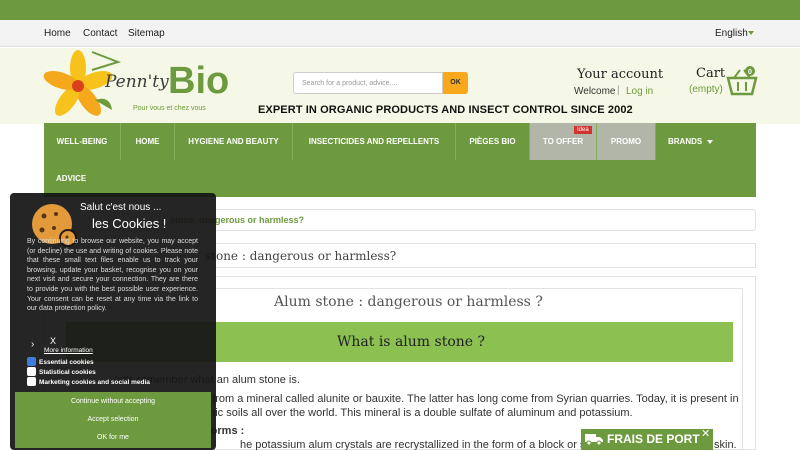  Describe the element at coordinates (129, 223) in the screenshot. I see `cookie-title: les Cookies !` at that location.